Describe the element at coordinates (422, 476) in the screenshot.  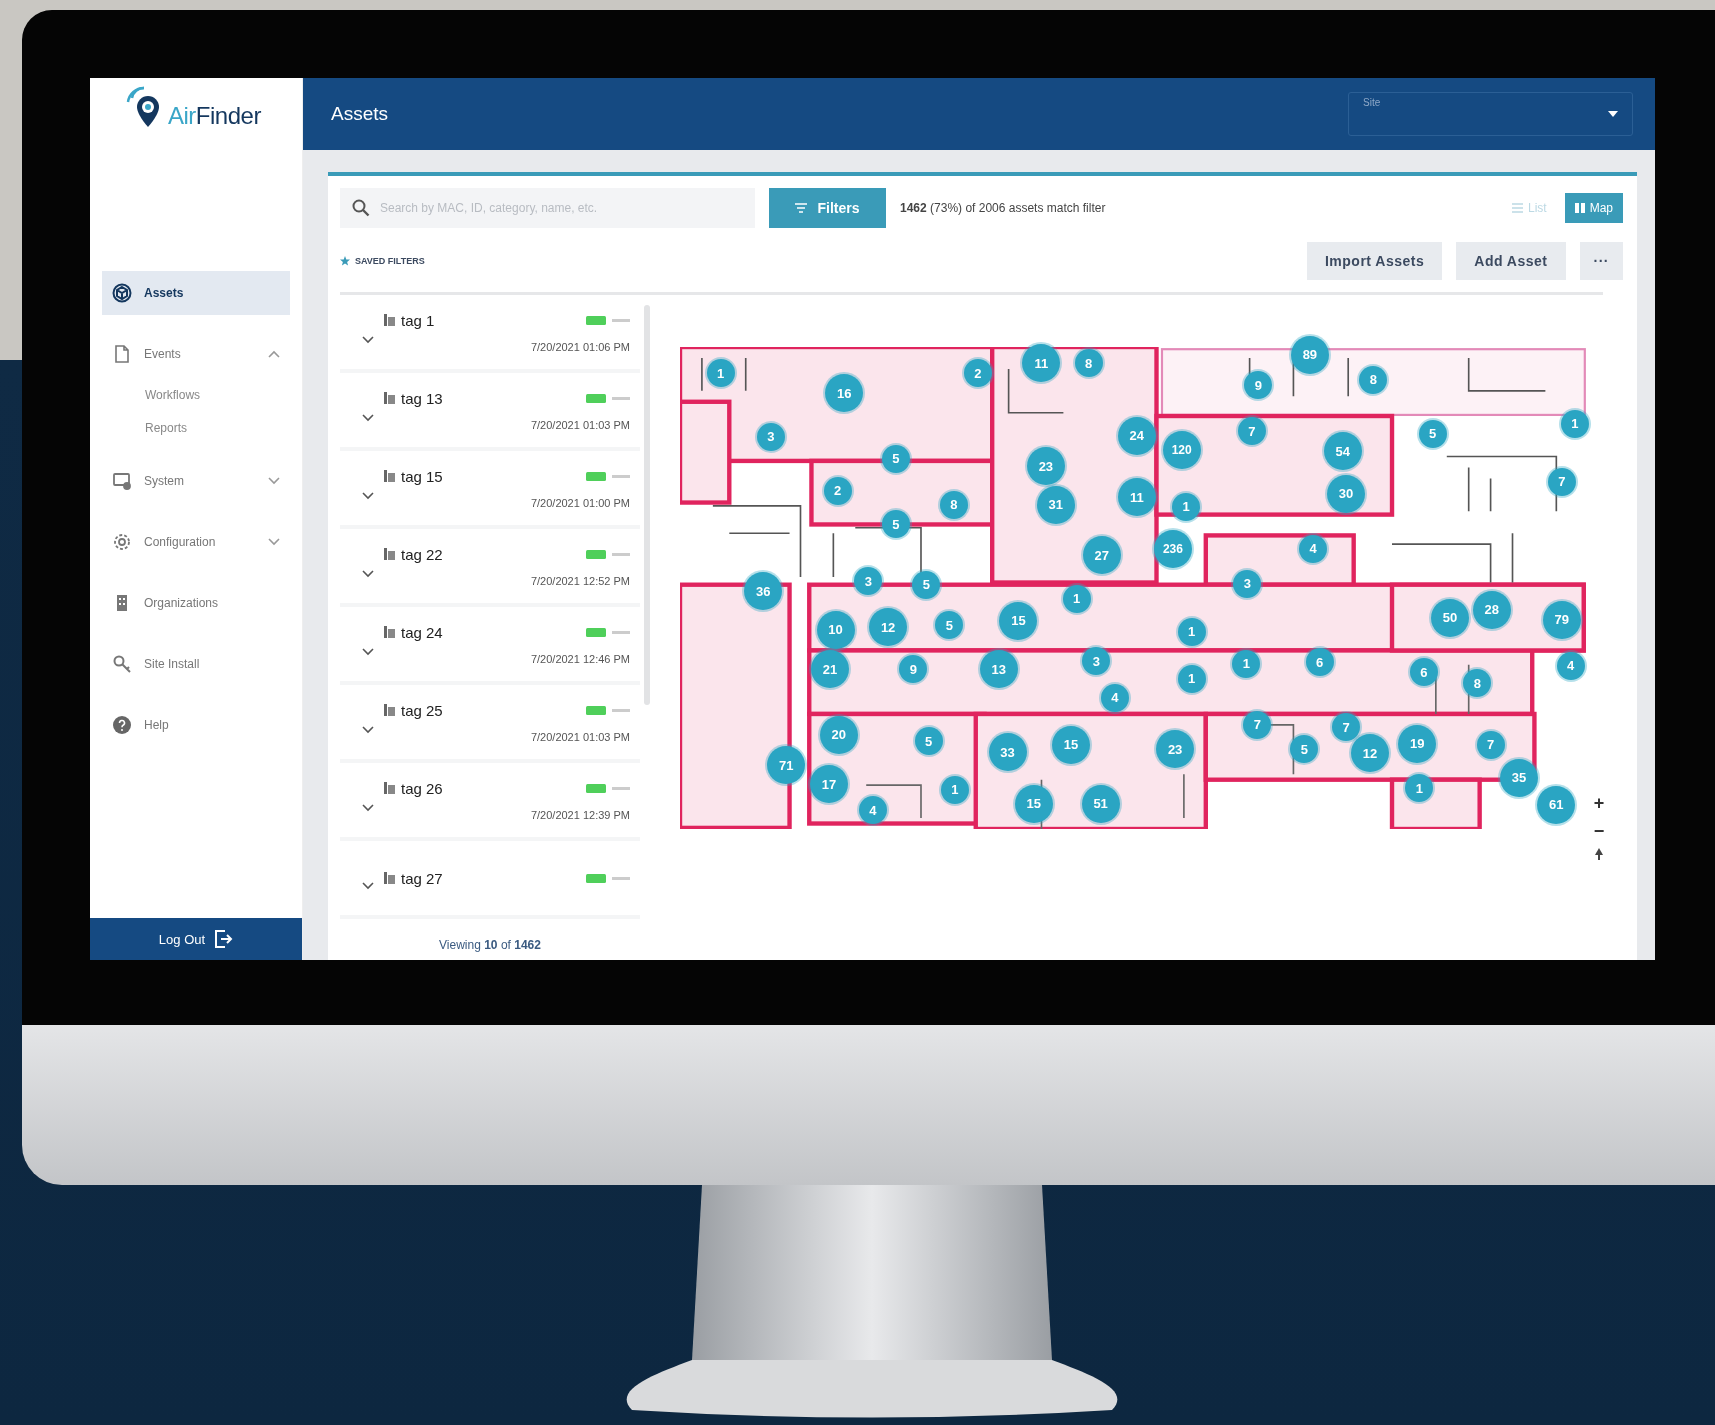
I see `tag-name: tag 15` at that location.